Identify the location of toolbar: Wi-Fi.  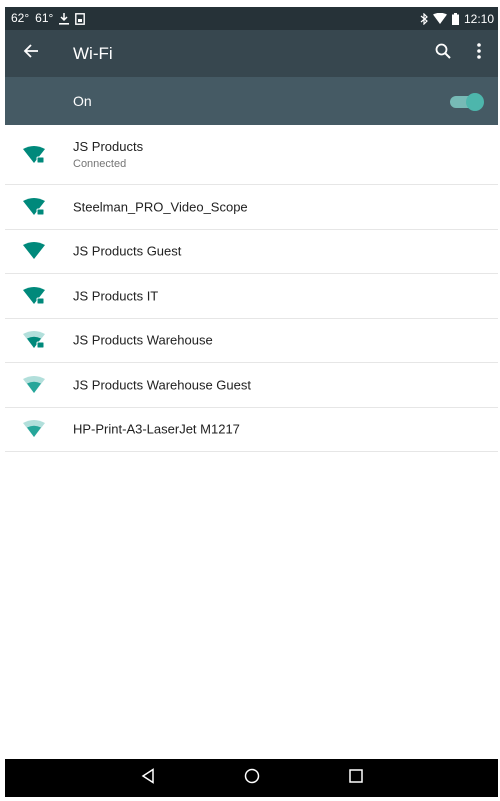
(251, 53).